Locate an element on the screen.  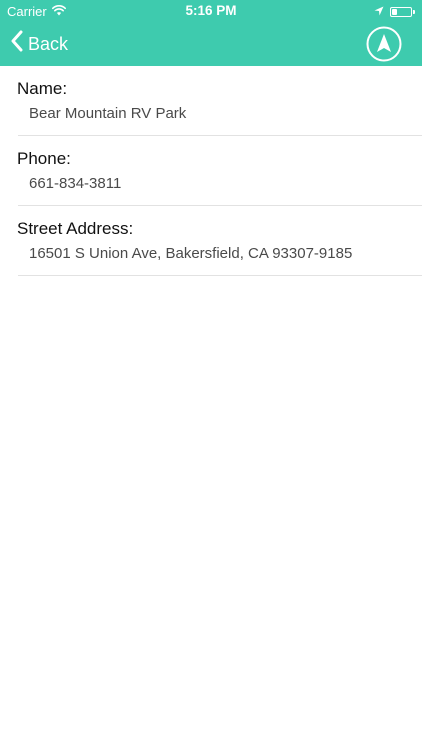
back-button: Back is located at coordinates (39, 43).